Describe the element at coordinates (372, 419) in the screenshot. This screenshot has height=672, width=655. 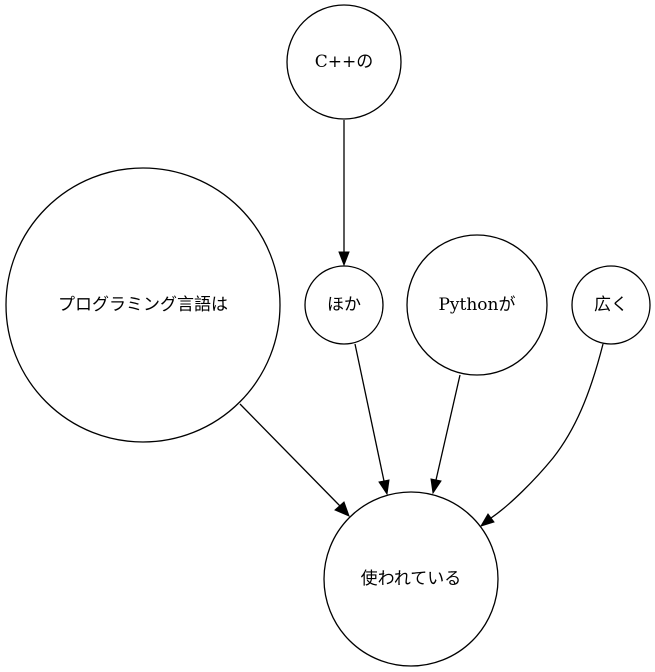
I see `edge-hoka-to-tsukawarete` at that location.